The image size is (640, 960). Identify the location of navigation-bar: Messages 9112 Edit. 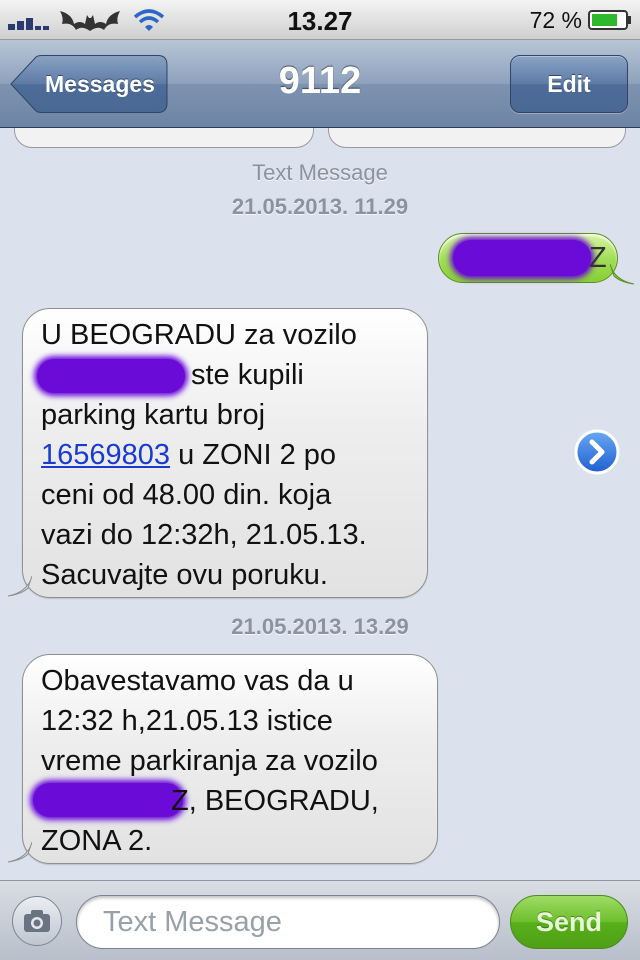
(320, 84).